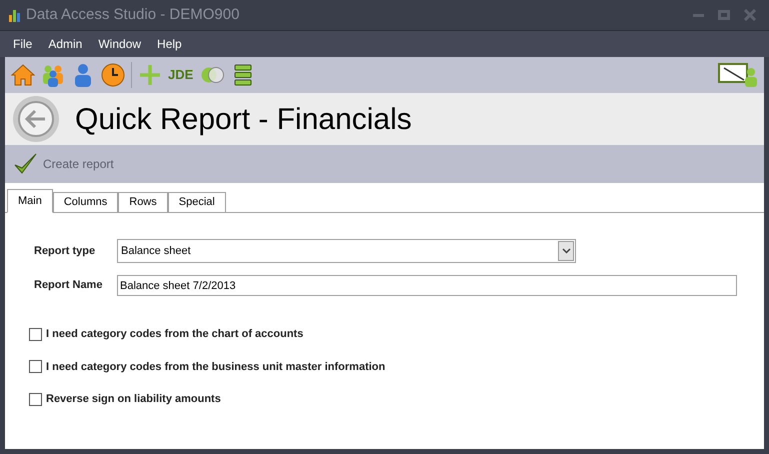 This screenshot has width=769, height=454. I want to click on back-button, so click(36, 119).